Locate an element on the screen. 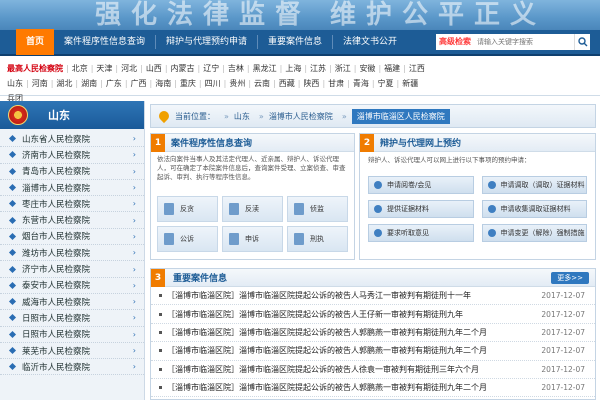  appointment-button: 申请变更（解除）强制措施 is located at coordinates (534, 233).